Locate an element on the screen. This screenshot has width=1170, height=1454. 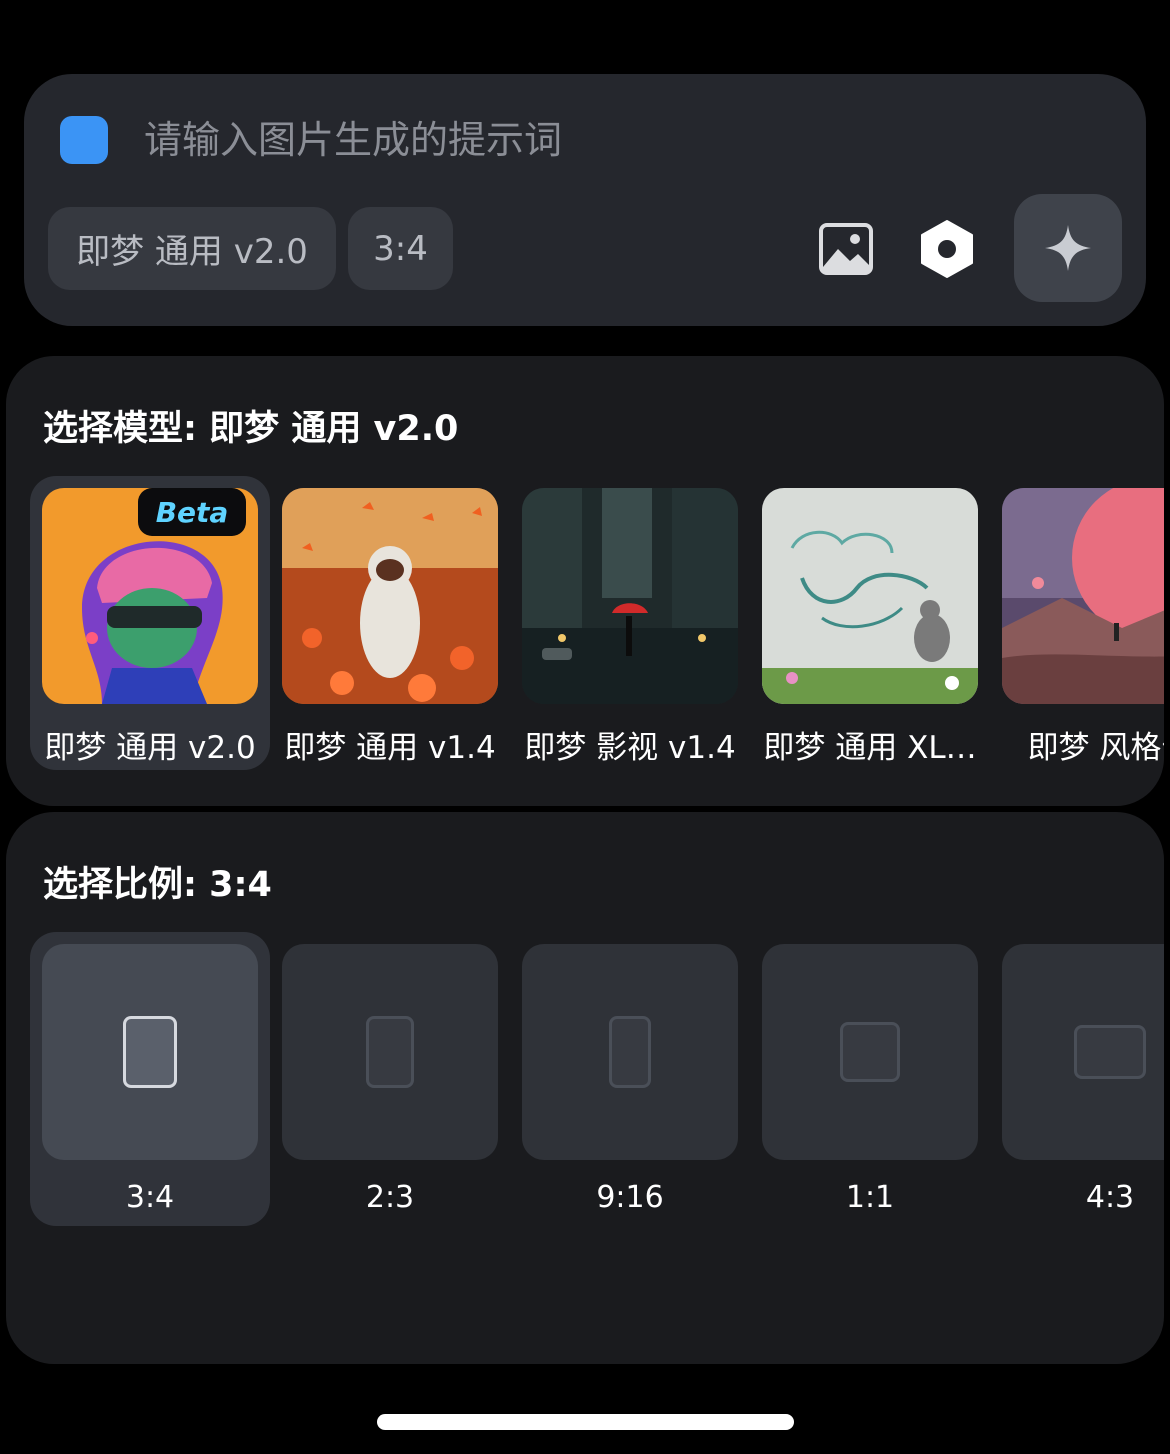
prompt-input is located at coordinates (594, 140).